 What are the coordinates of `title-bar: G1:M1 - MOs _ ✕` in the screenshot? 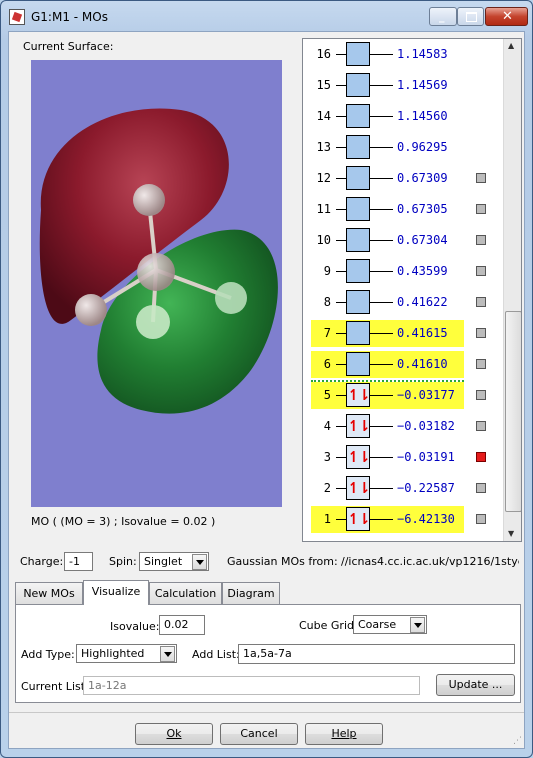 It's located at (266, 16).